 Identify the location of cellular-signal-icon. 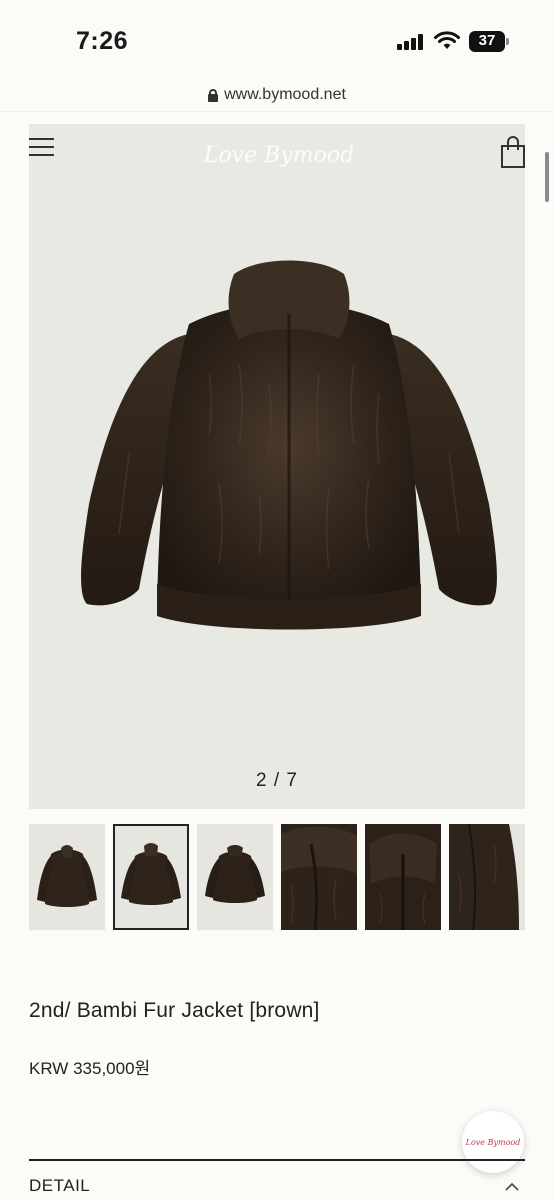
(411, 42).